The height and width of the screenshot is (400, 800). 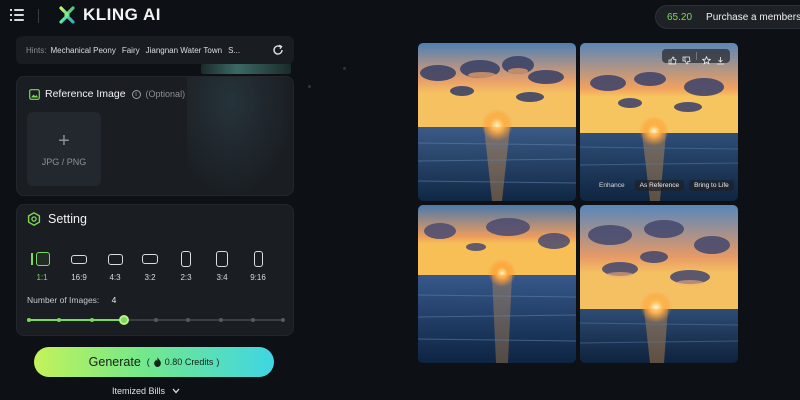 I want to click on image-quick-actions: Enhance As Reference Bring to Life, so click(x=664, y=185).